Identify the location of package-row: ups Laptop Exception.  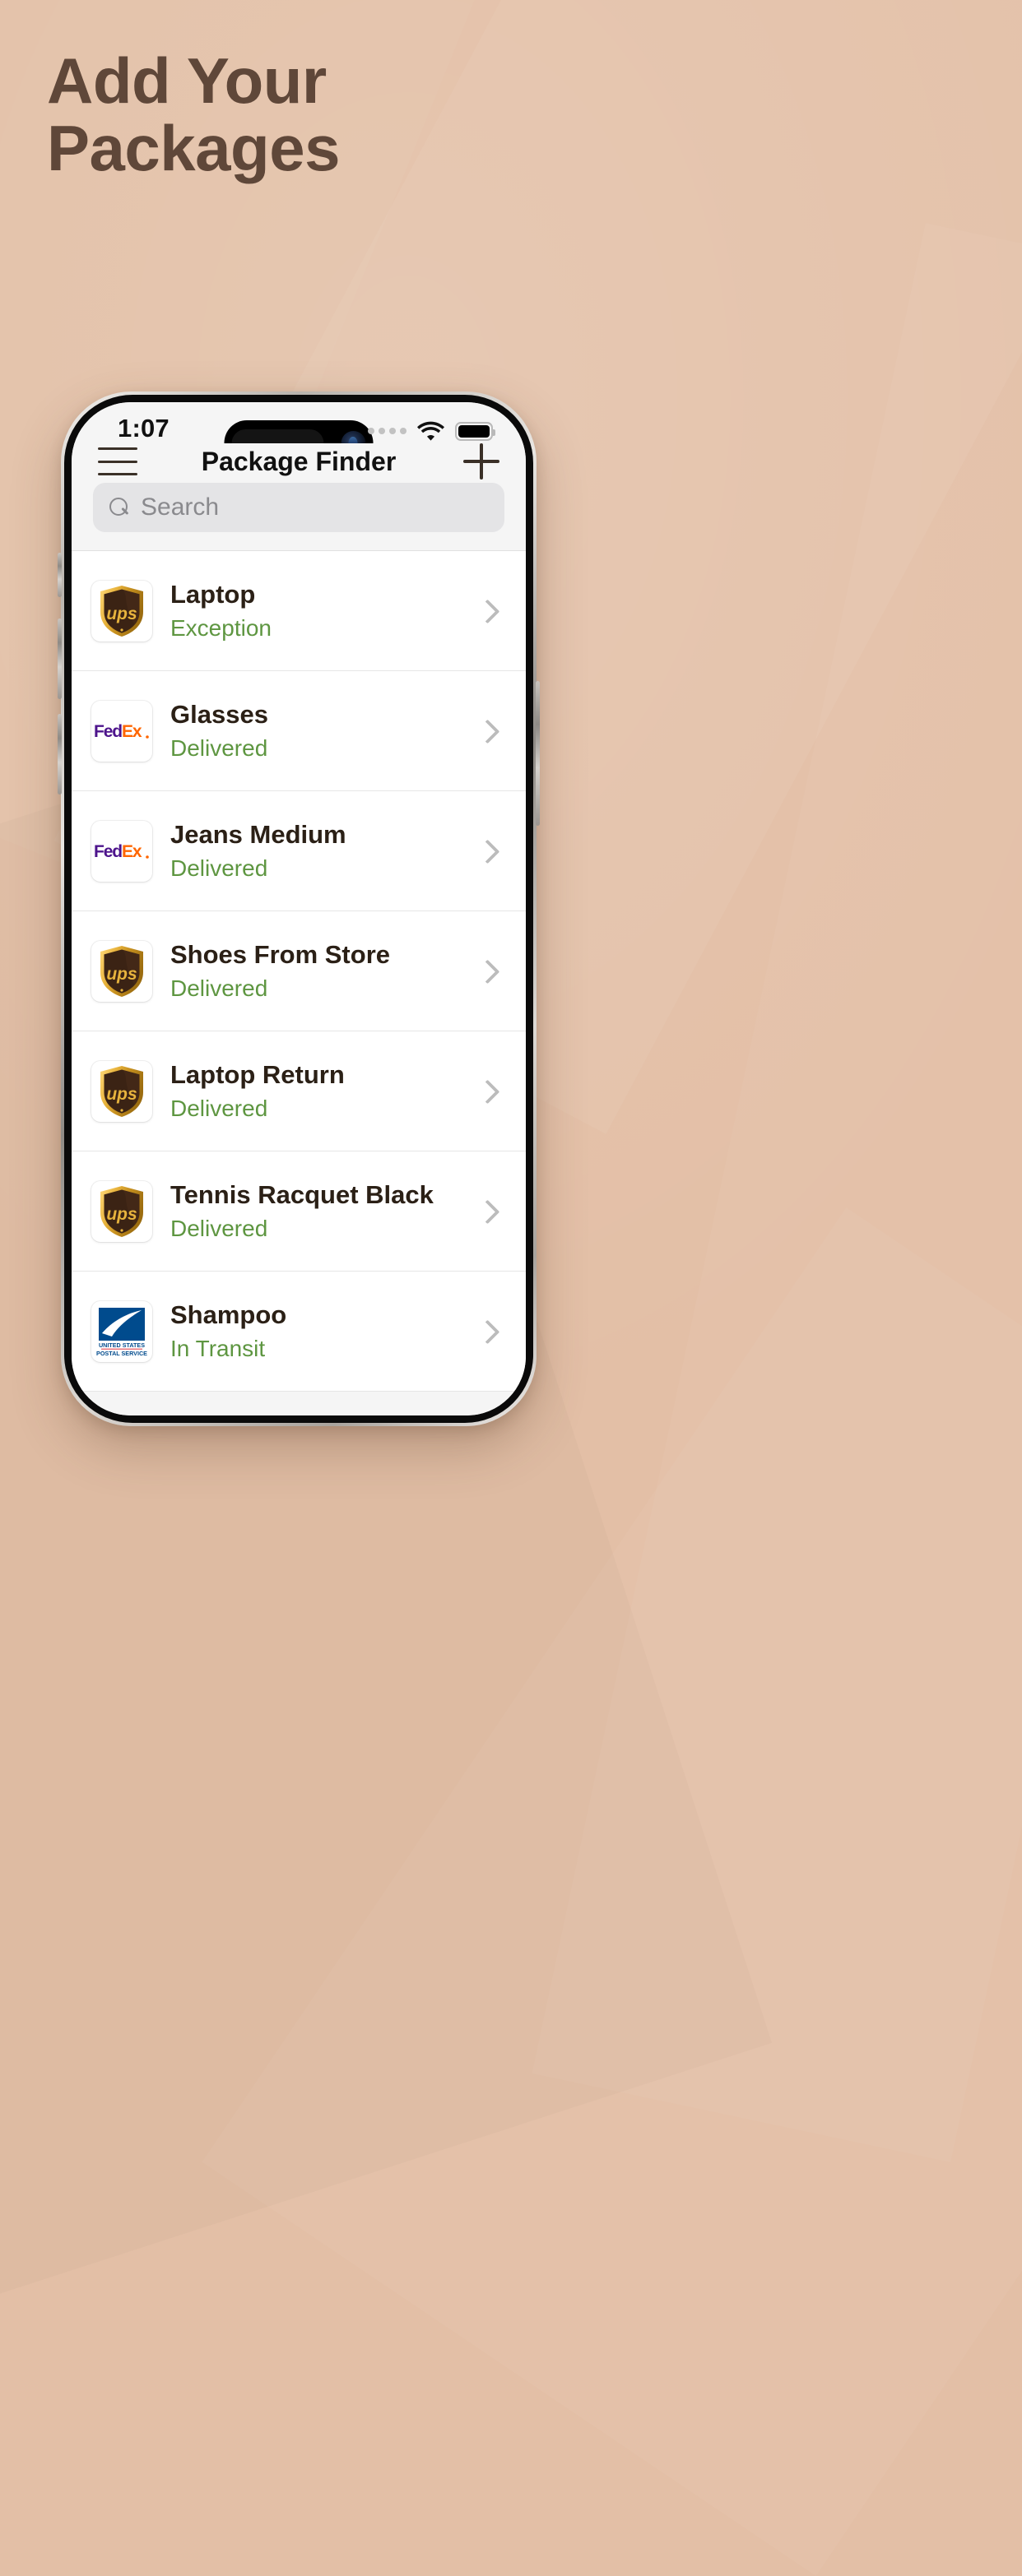
(299, 611).